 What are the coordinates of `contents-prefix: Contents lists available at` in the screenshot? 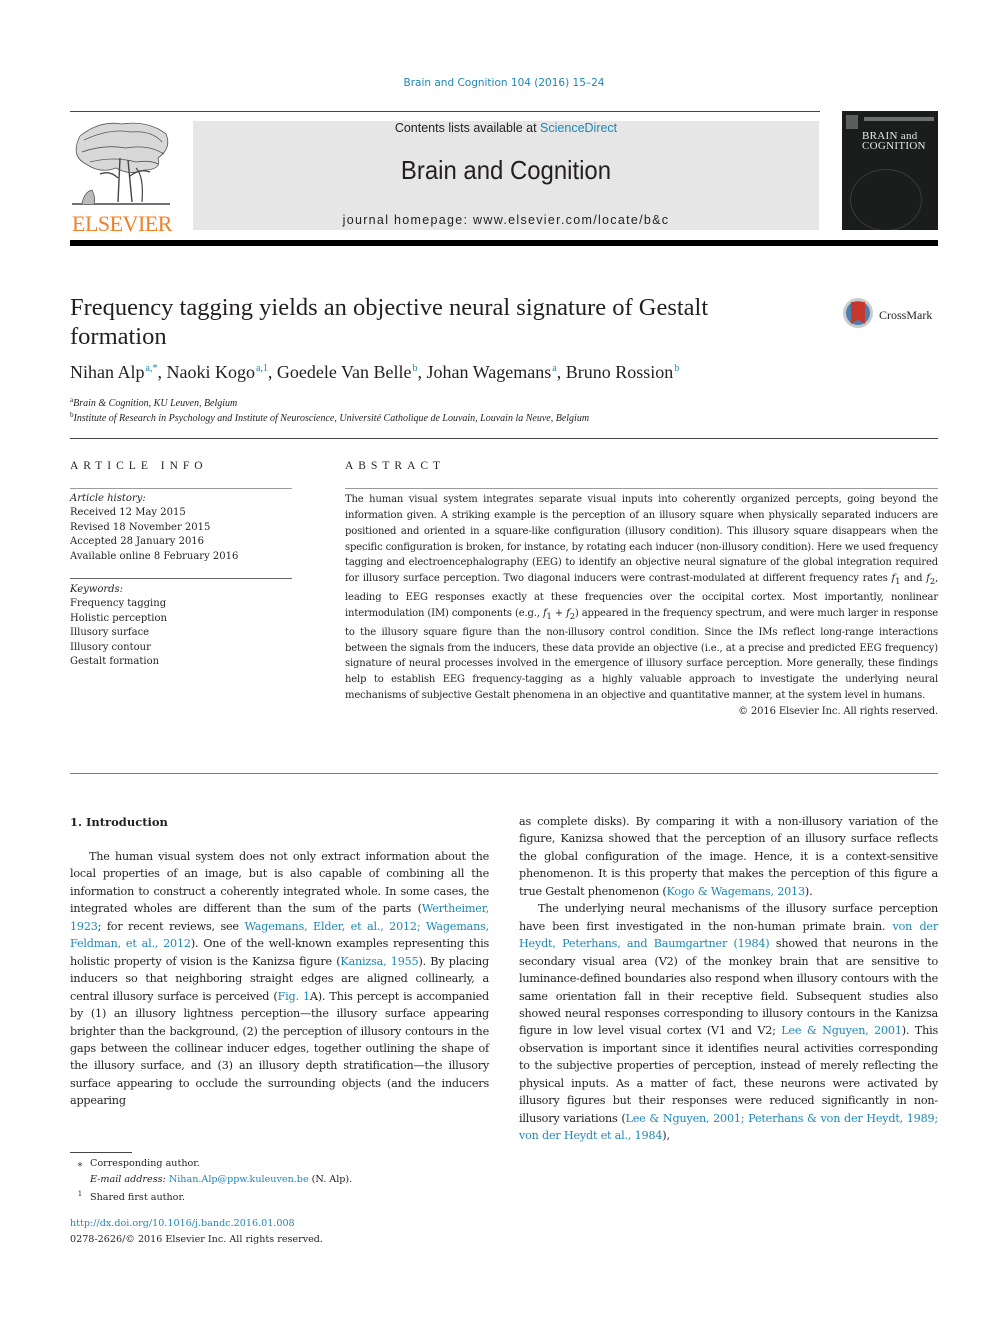 It's located at (467, 128).